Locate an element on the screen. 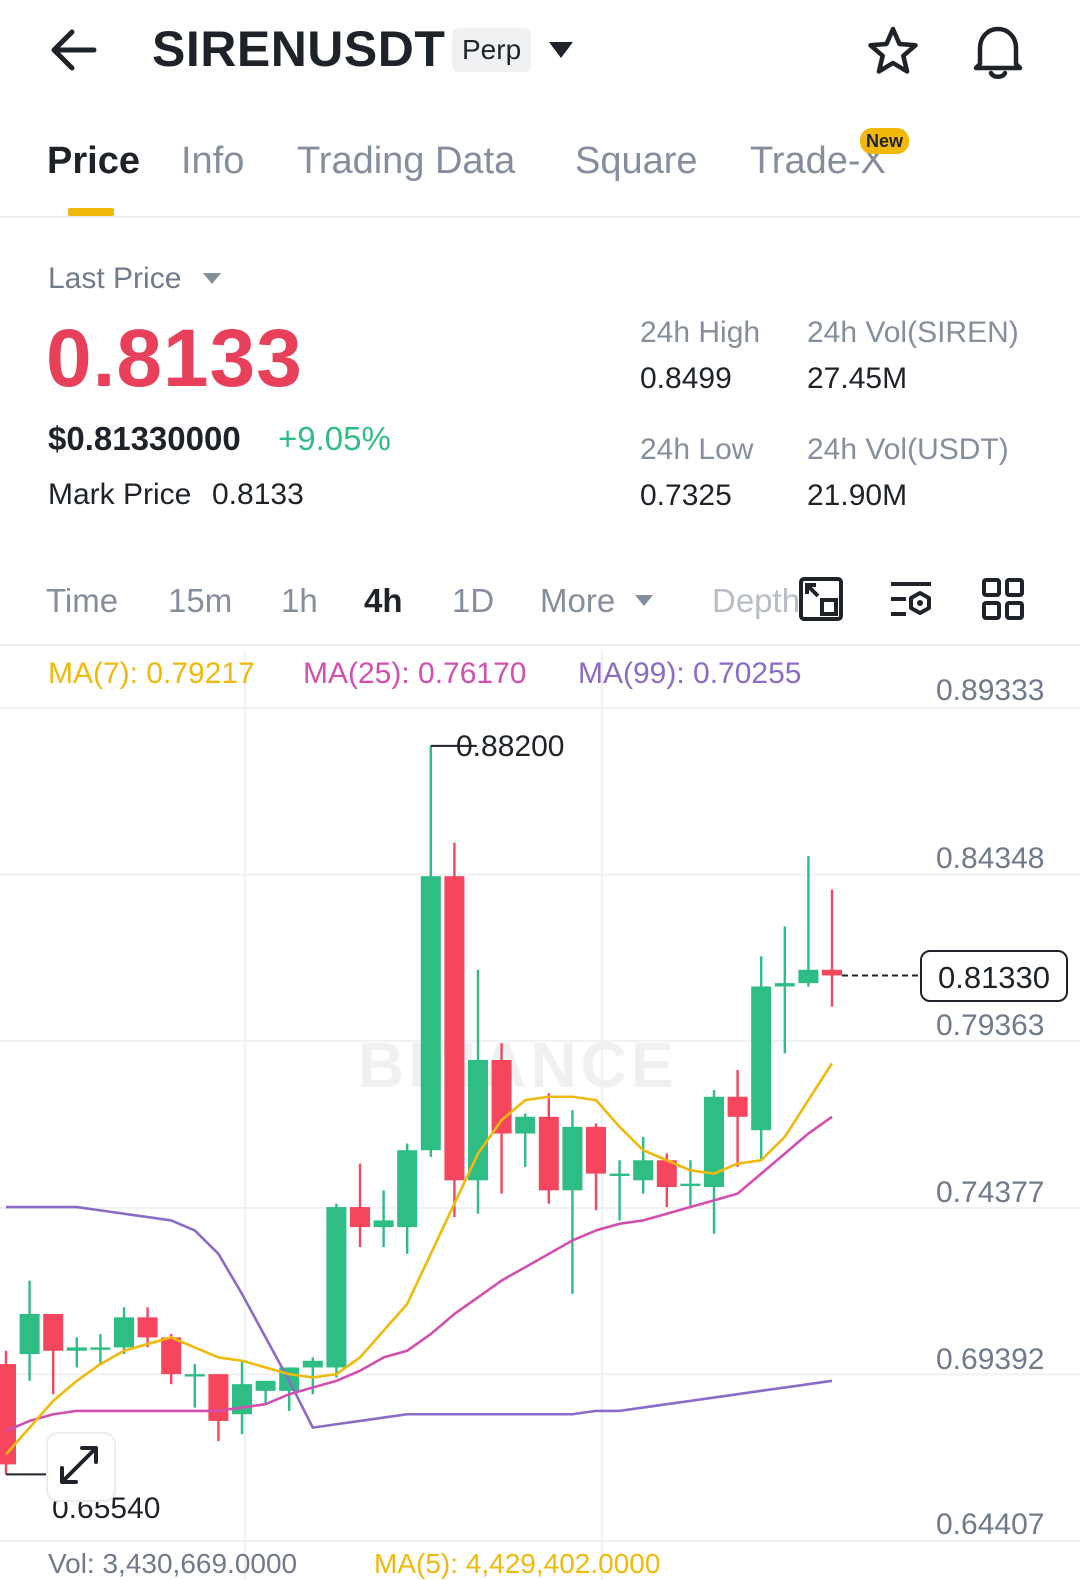 Image resolution: width=1080 pixels, height=1580 pixels. stat-24h-high-value: 0.8499 is located at coordinates (686, 378).